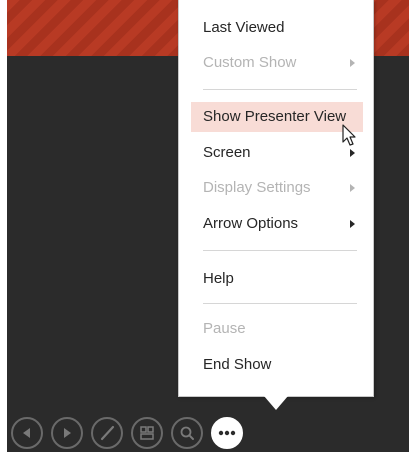  I want to click on menu-item-last-viewed: Last Viewed, so click(282, 28).